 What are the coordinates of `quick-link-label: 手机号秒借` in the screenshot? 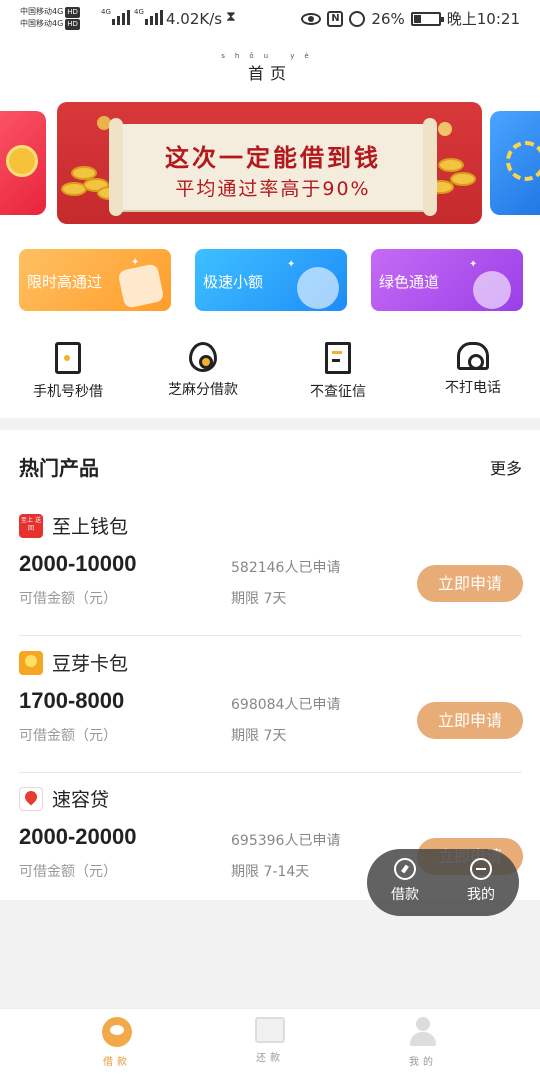 It's located at (68, 392).